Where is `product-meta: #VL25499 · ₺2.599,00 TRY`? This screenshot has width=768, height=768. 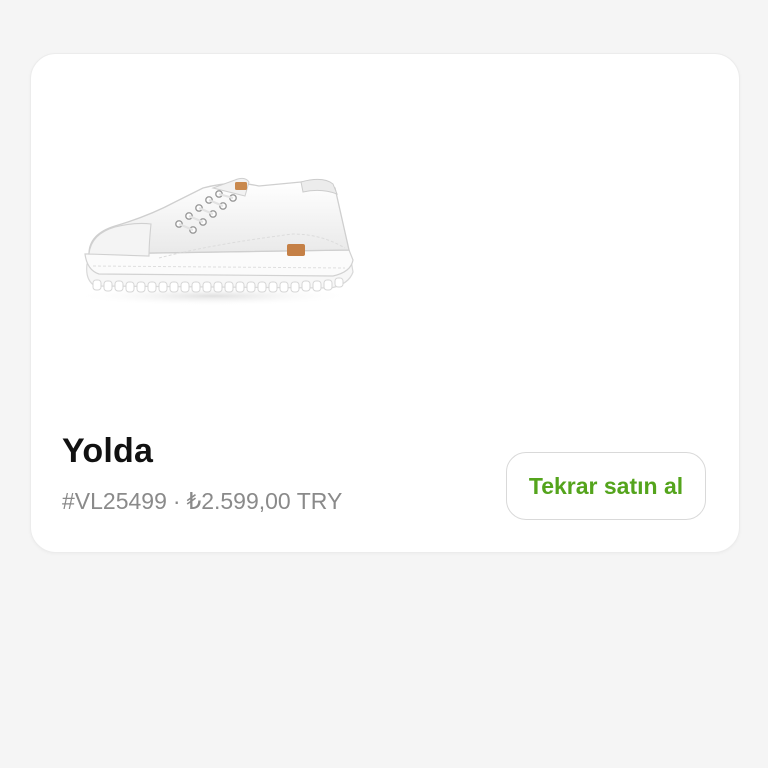
product-meta: #VL25499 · ₺2.599,00 TRY is located at coordinates (202, 501).